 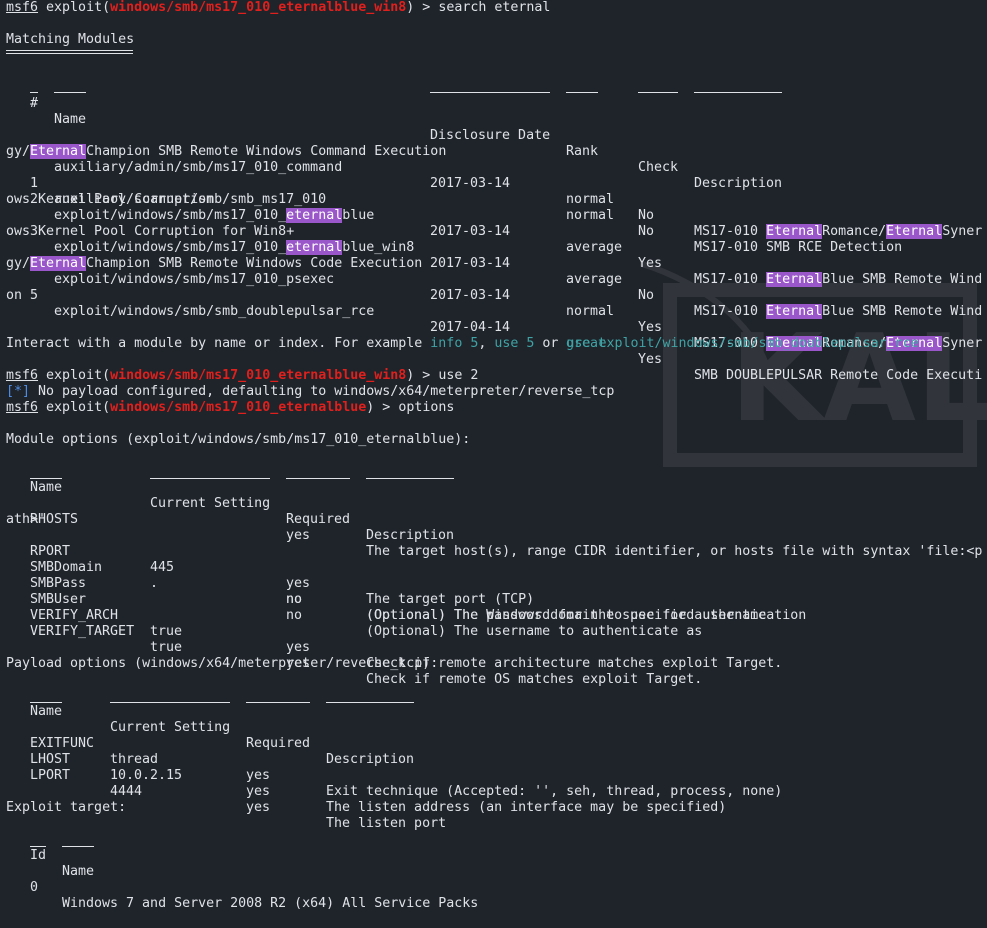 What do you see at coordinates (110, 199) in the screenshot?
I see `table-row-wrap: ows Kernel Pool Corruption` at bounding box center [110, 199].